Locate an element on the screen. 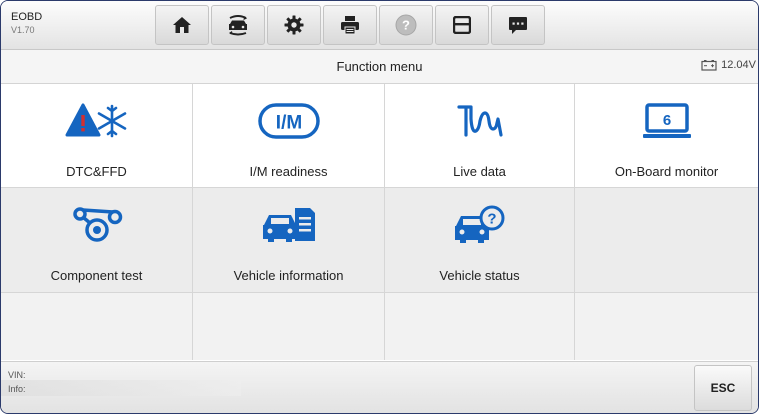  home-button is located at coordinates (182, 25).